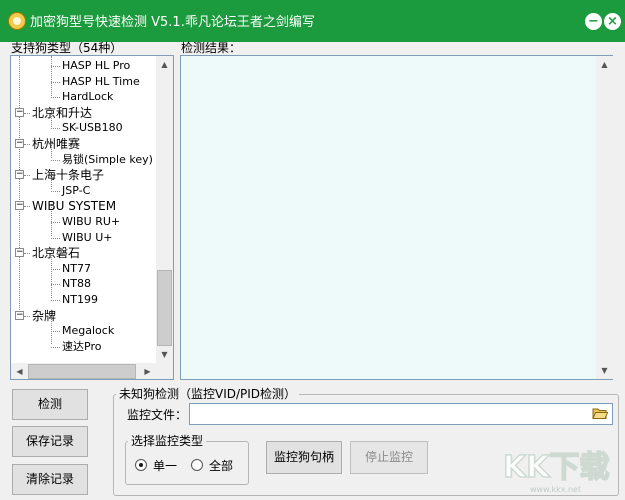  I want to click on tree-group-node: − 上海十条电子, so click(83, 175).